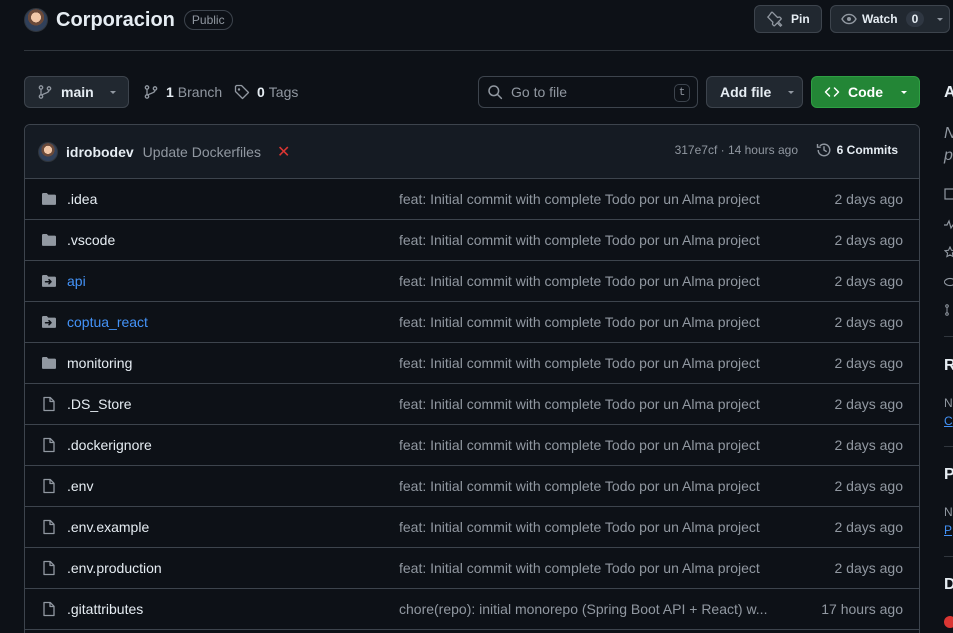 The height and width of the screenshot is (633, 953). What do you see at coordinates (266, 92) in the screenshot?
I see `tags-link: 0 Tags` at bounding box center [266, 92].